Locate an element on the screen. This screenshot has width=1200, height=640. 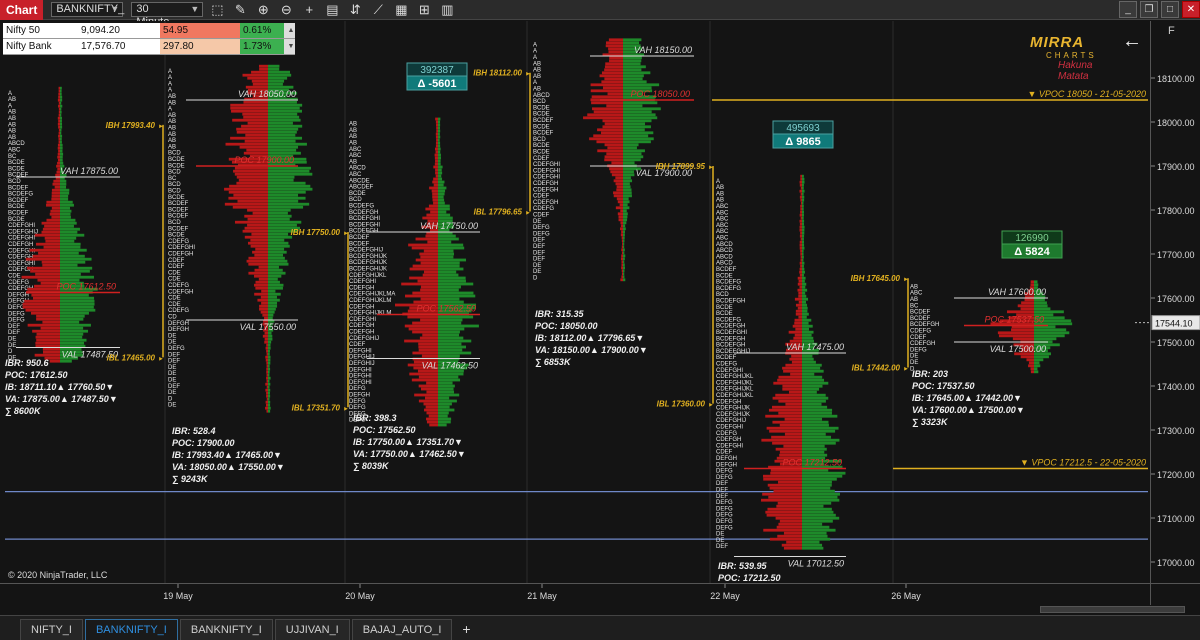
horizontal-scrollbar is located at coordinates (1112, 609).